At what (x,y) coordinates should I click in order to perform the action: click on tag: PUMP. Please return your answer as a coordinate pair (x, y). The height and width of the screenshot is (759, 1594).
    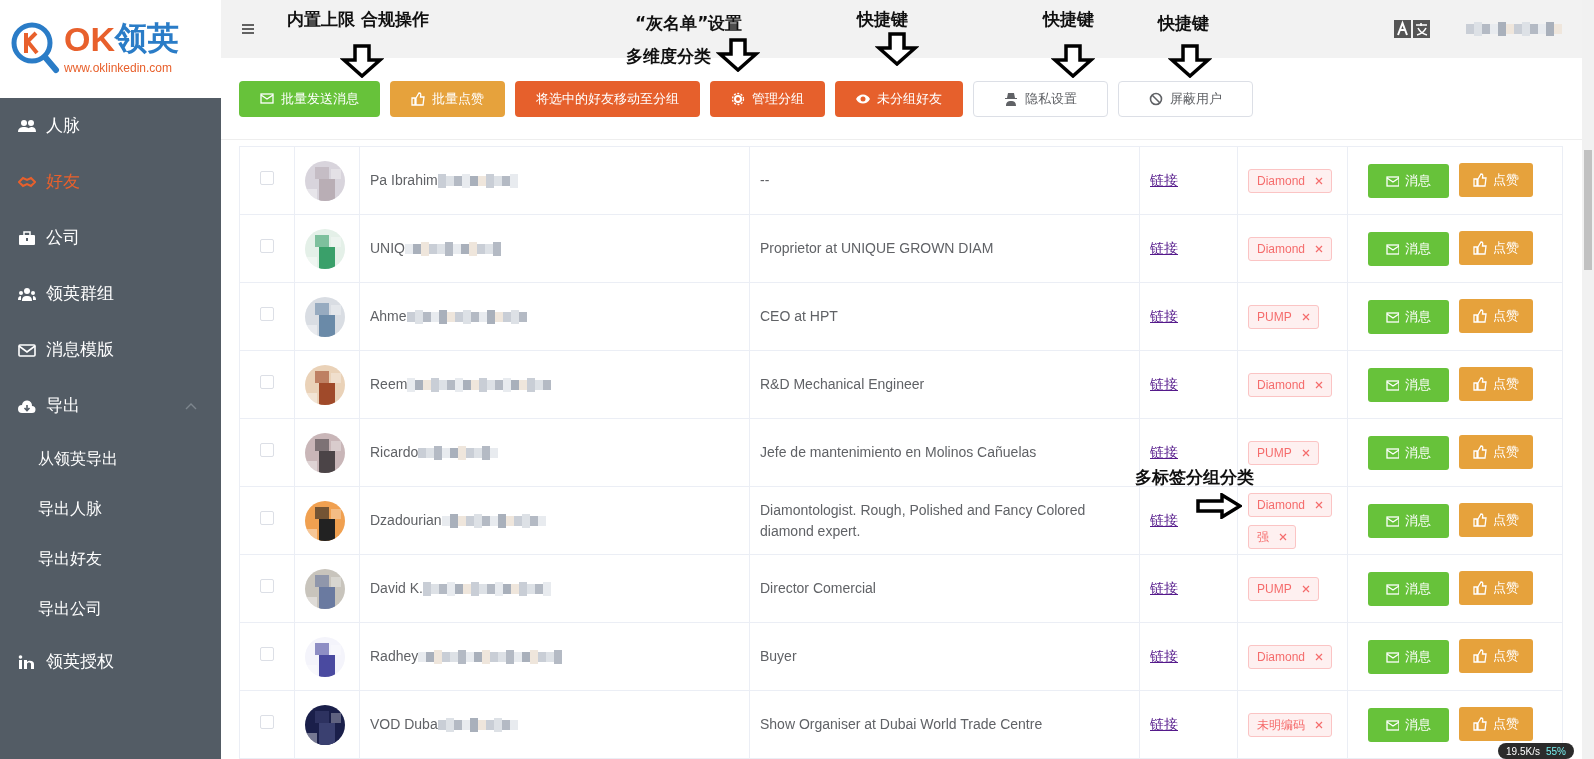
    Looking at the image, I should click on (1283, 588).